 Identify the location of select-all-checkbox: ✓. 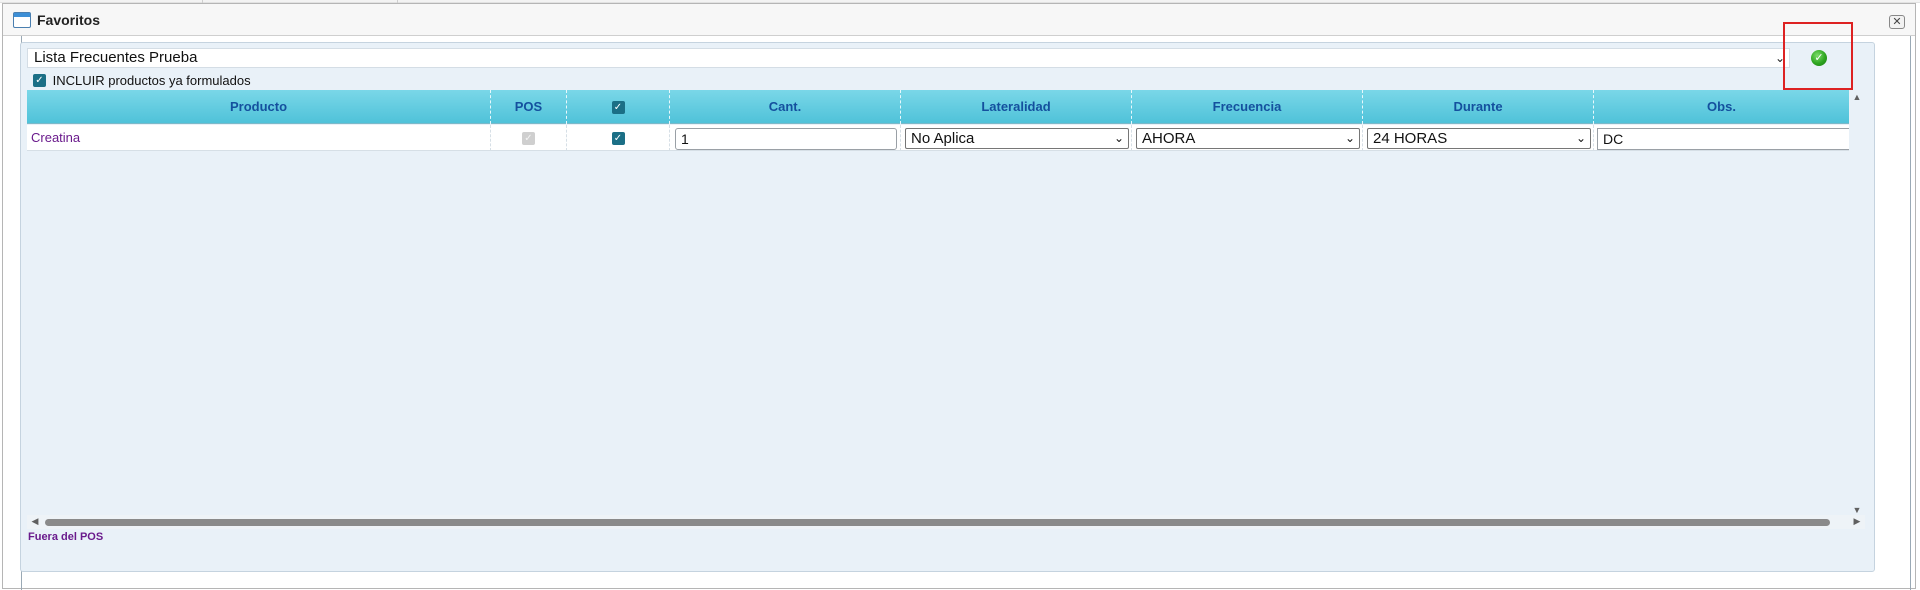
(618, 108).